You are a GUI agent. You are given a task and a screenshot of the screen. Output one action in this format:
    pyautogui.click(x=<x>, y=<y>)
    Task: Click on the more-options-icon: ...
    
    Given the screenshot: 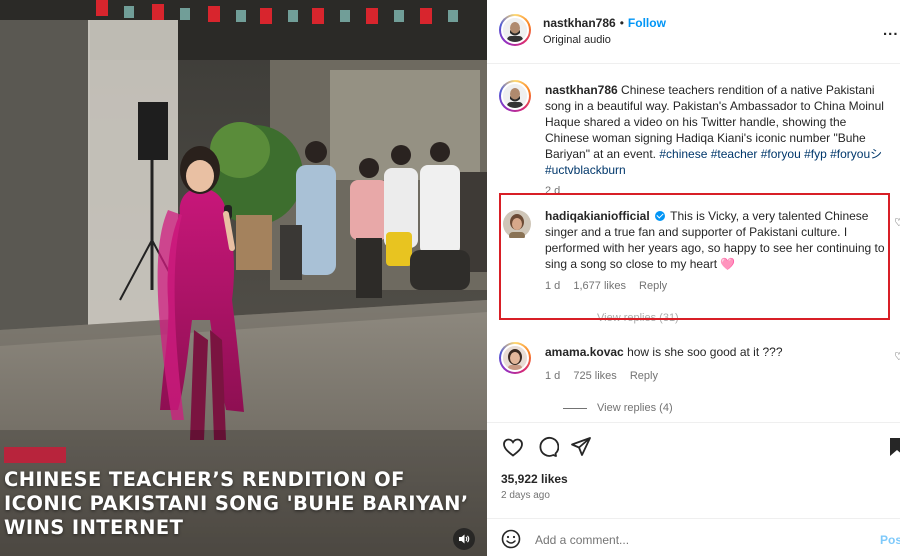 What is the action you would take?
    pyautogui.click(x=891, y=30)
    